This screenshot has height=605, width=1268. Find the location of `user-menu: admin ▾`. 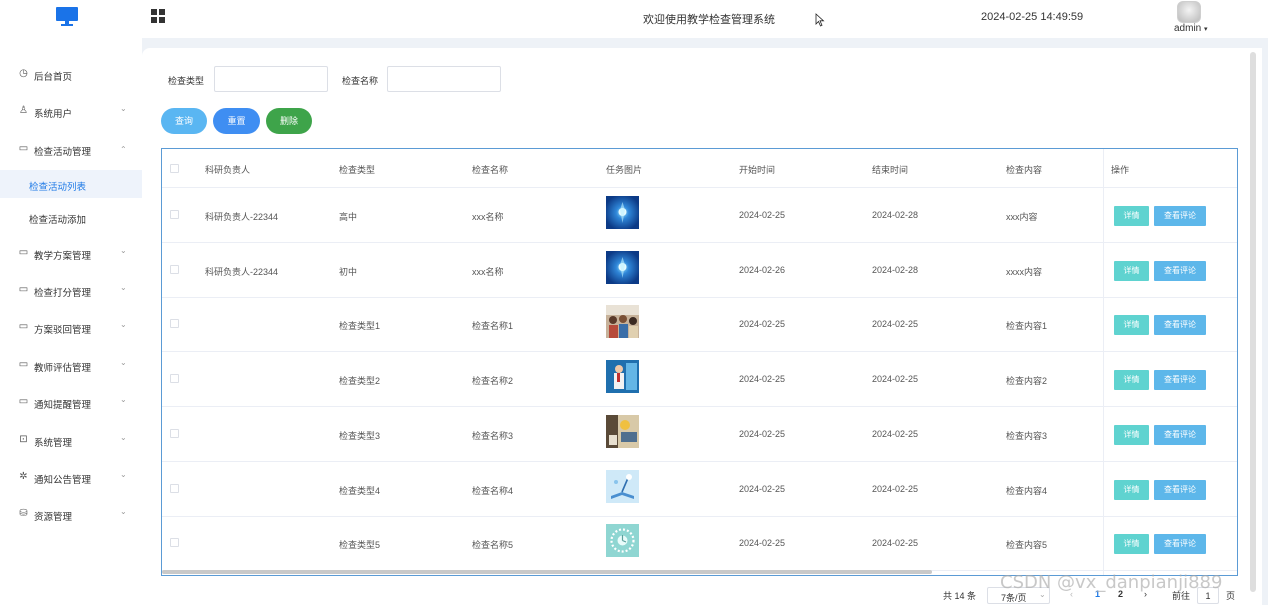

user-menu: admin ▾ is located at coordinates (1191, 28).